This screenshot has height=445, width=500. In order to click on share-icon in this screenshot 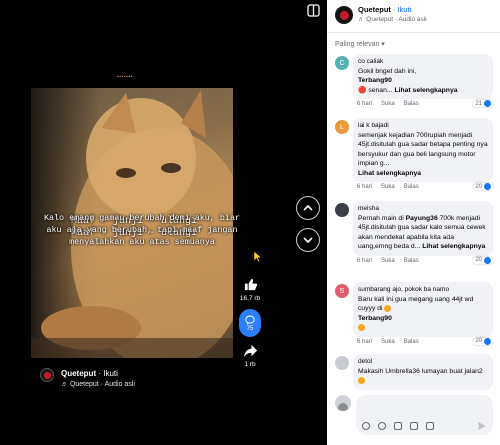, I will do `click(250, 351)`.